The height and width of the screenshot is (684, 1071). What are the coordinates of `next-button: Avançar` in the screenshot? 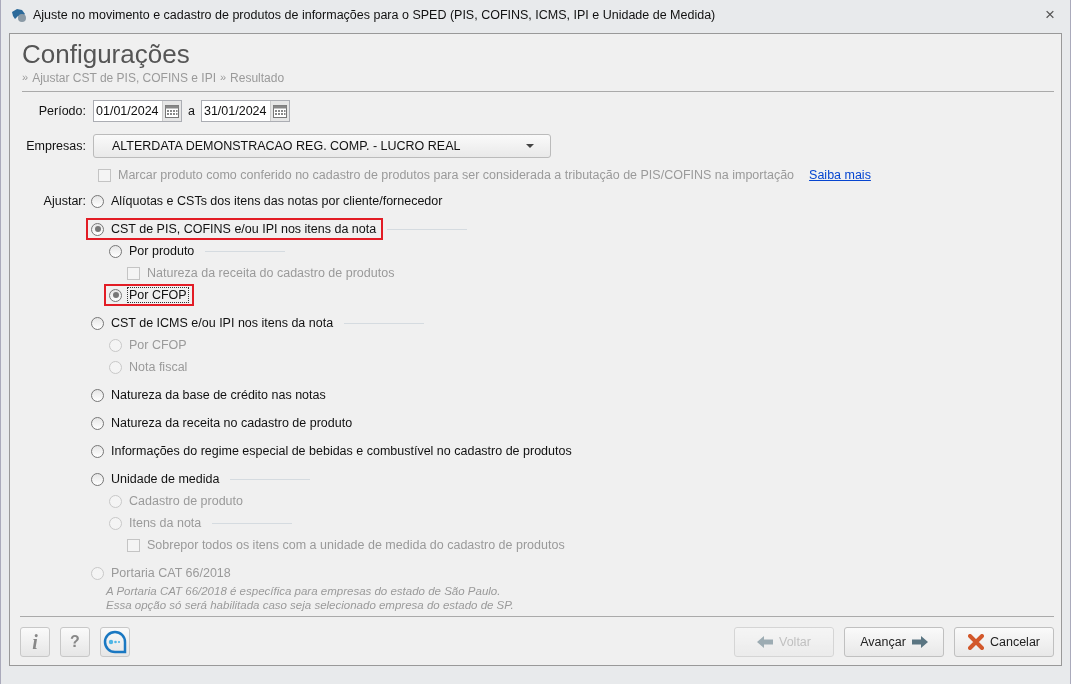 It's located at (894, 642).